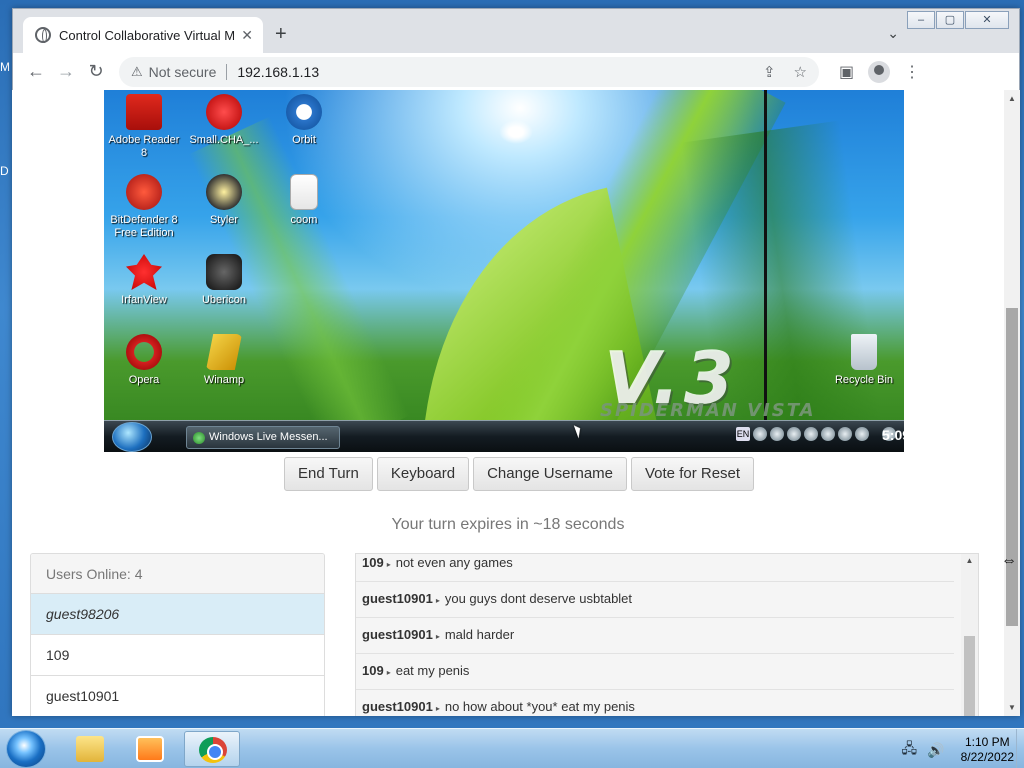 The width and height of the screenshot is (1024, 768). What do you see at coordinates (512, 748) in the screenshot?
I see `windows-taskbar: 🖧 🔊 1:10 PM 8/22/2022` at bounding box center [512, 748].